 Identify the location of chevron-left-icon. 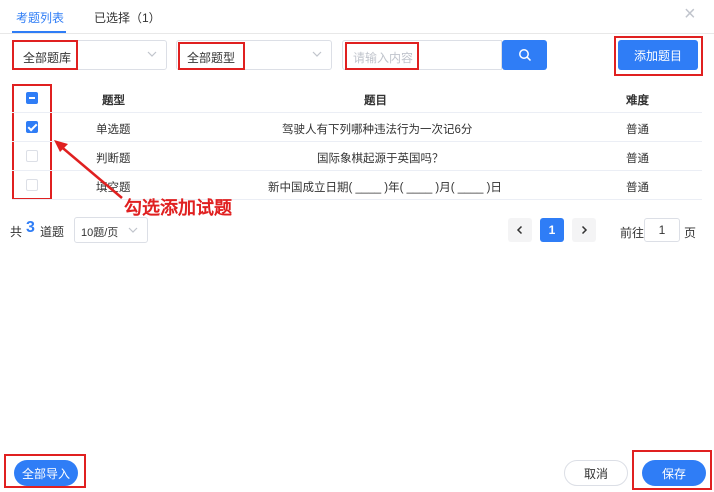
(519, 230).